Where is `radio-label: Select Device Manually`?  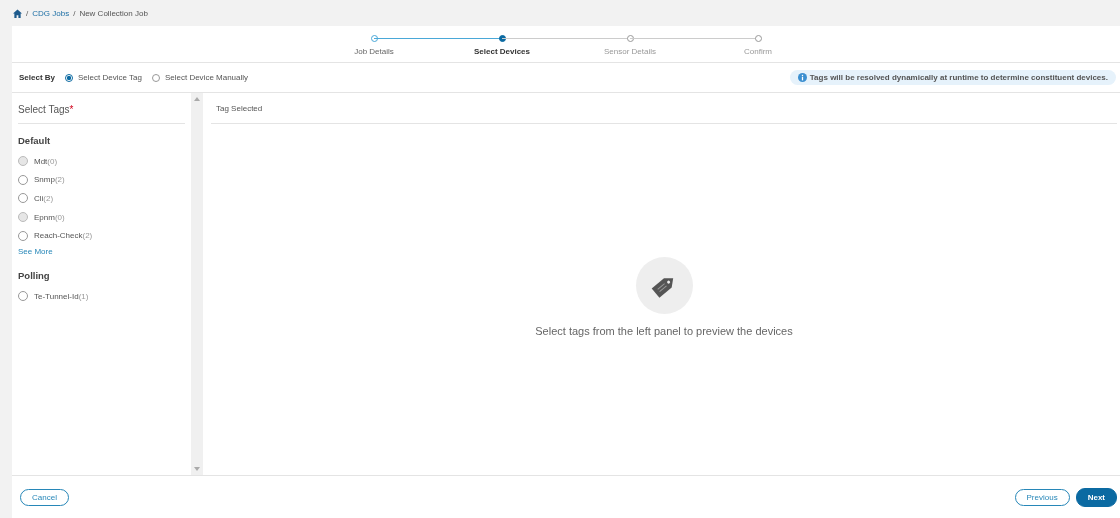 radio-label: Select Device Manually is located at coordinates (206, 77).